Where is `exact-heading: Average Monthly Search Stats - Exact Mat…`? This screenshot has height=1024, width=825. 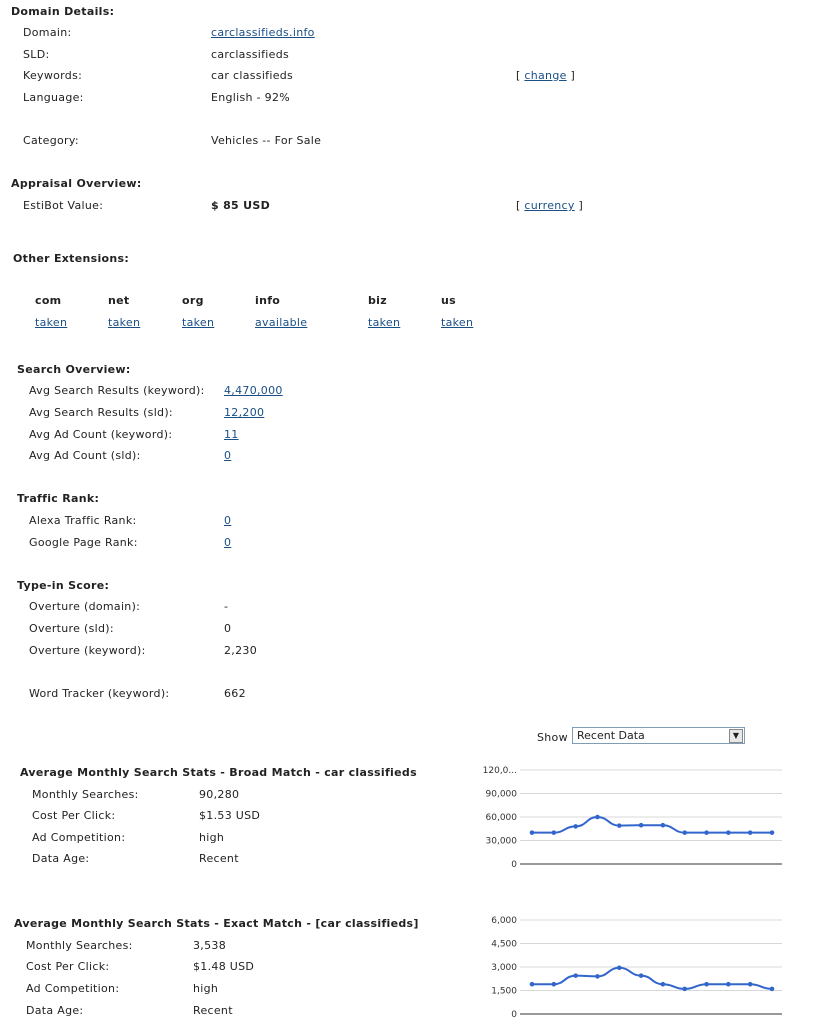
exact-heading: Average Monthly Search Stats - Exact Mat… is located at coordinates (216, 923).